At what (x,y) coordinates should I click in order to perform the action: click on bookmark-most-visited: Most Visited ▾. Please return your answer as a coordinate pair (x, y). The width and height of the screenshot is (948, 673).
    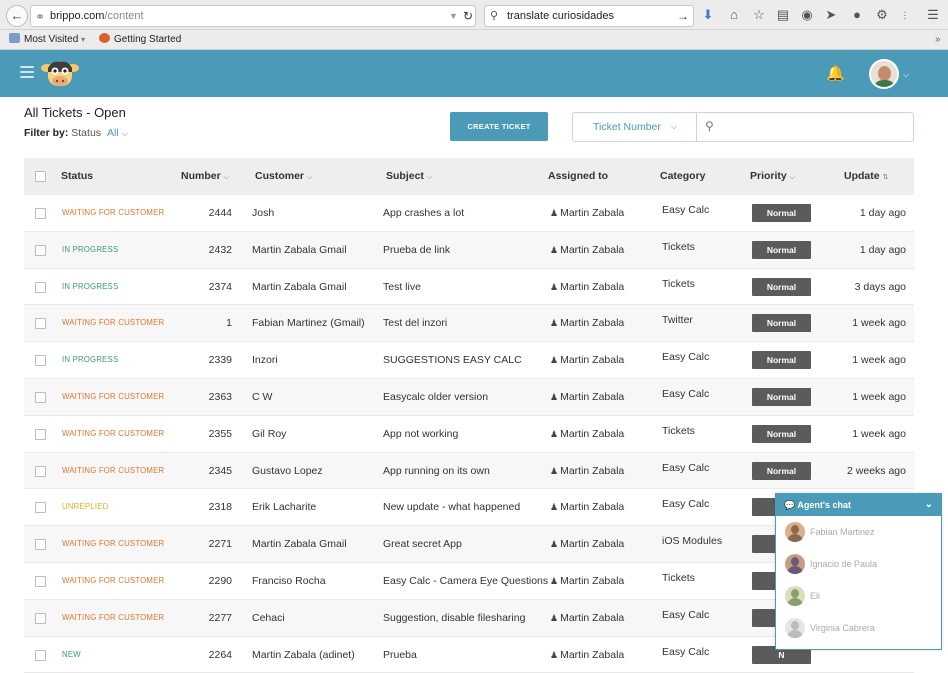
    Looking at the image, I should click on (47, 39).